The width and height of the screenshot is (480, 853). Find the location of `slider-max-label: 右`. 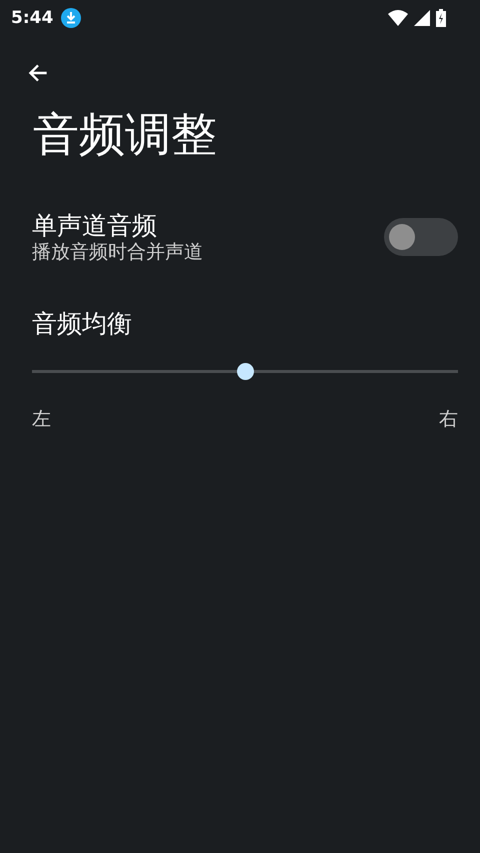

slider-max-label: 右 is located at coordinates (448, 419).